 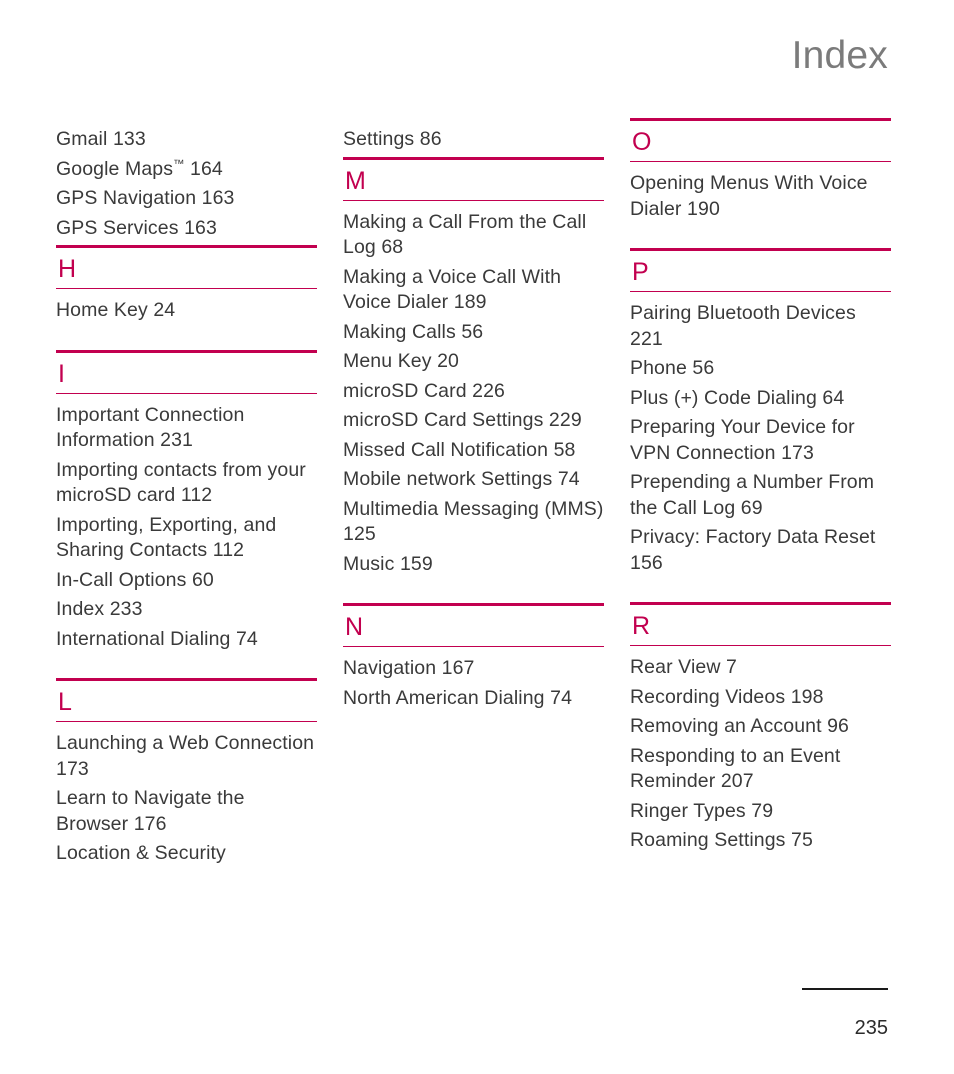 What do you see at coordinates (65, 702) in the screenshot?
I see `letter-heading-L: L` at bounding box center [65, 702].